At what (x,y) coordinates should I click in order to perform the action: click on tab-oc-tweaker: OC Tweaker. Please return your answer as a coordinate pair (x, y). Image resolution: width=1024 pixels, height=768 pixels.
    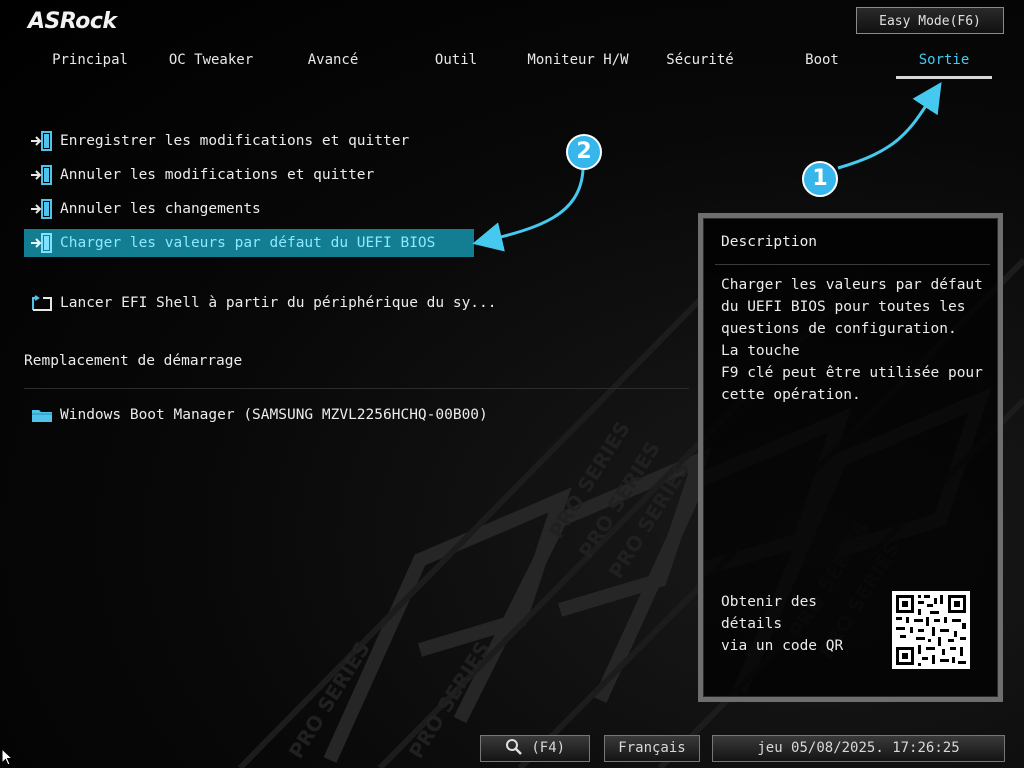
    Looking at the image, I should click on (211, 60).